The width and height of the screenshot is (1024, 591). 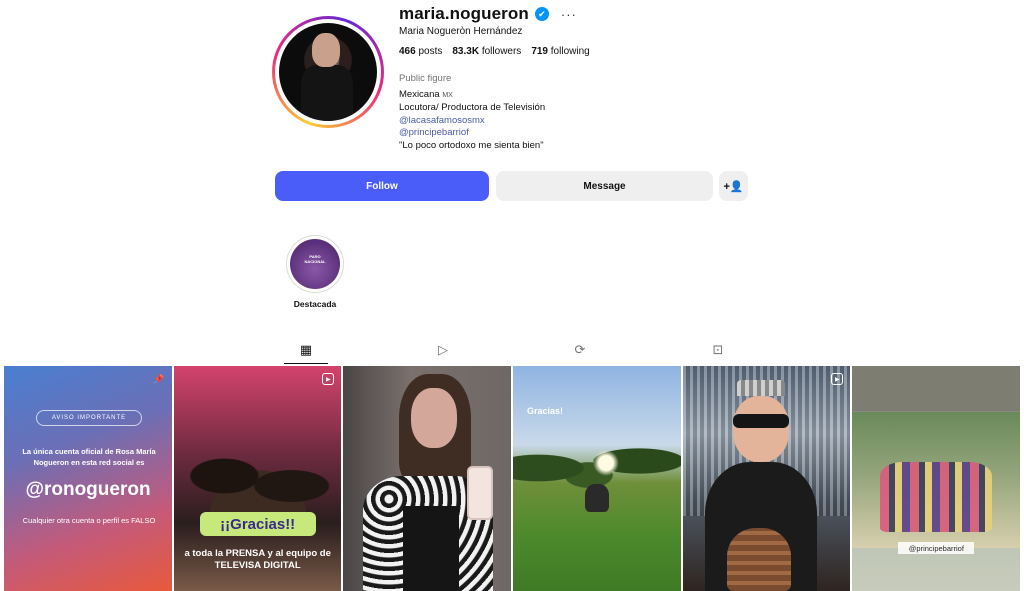 What do you see at coordinates (466, 51) in the screenshot?
I see `followers-count: 83.3K` at bounding box center [466, 51].